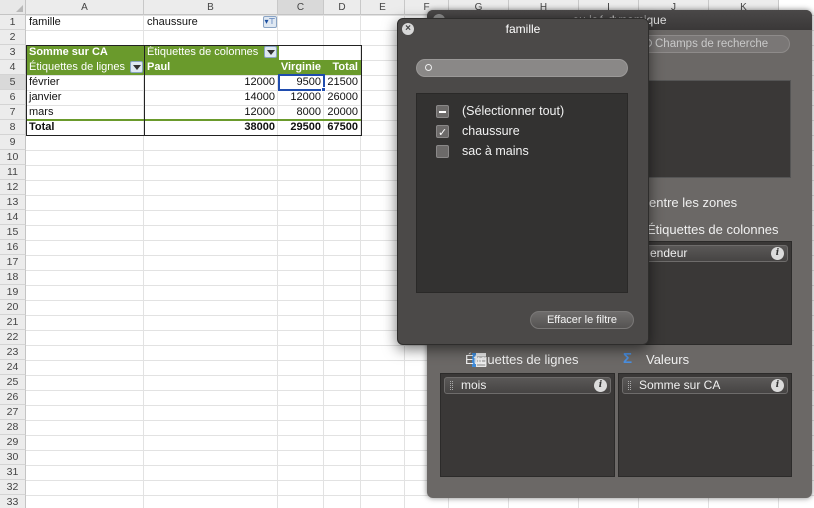 The image size is (814, 508). What do you see at coordinates (13, 412) in the screenshot?
I see `row-header: 27` at bounding box center [13, 412].